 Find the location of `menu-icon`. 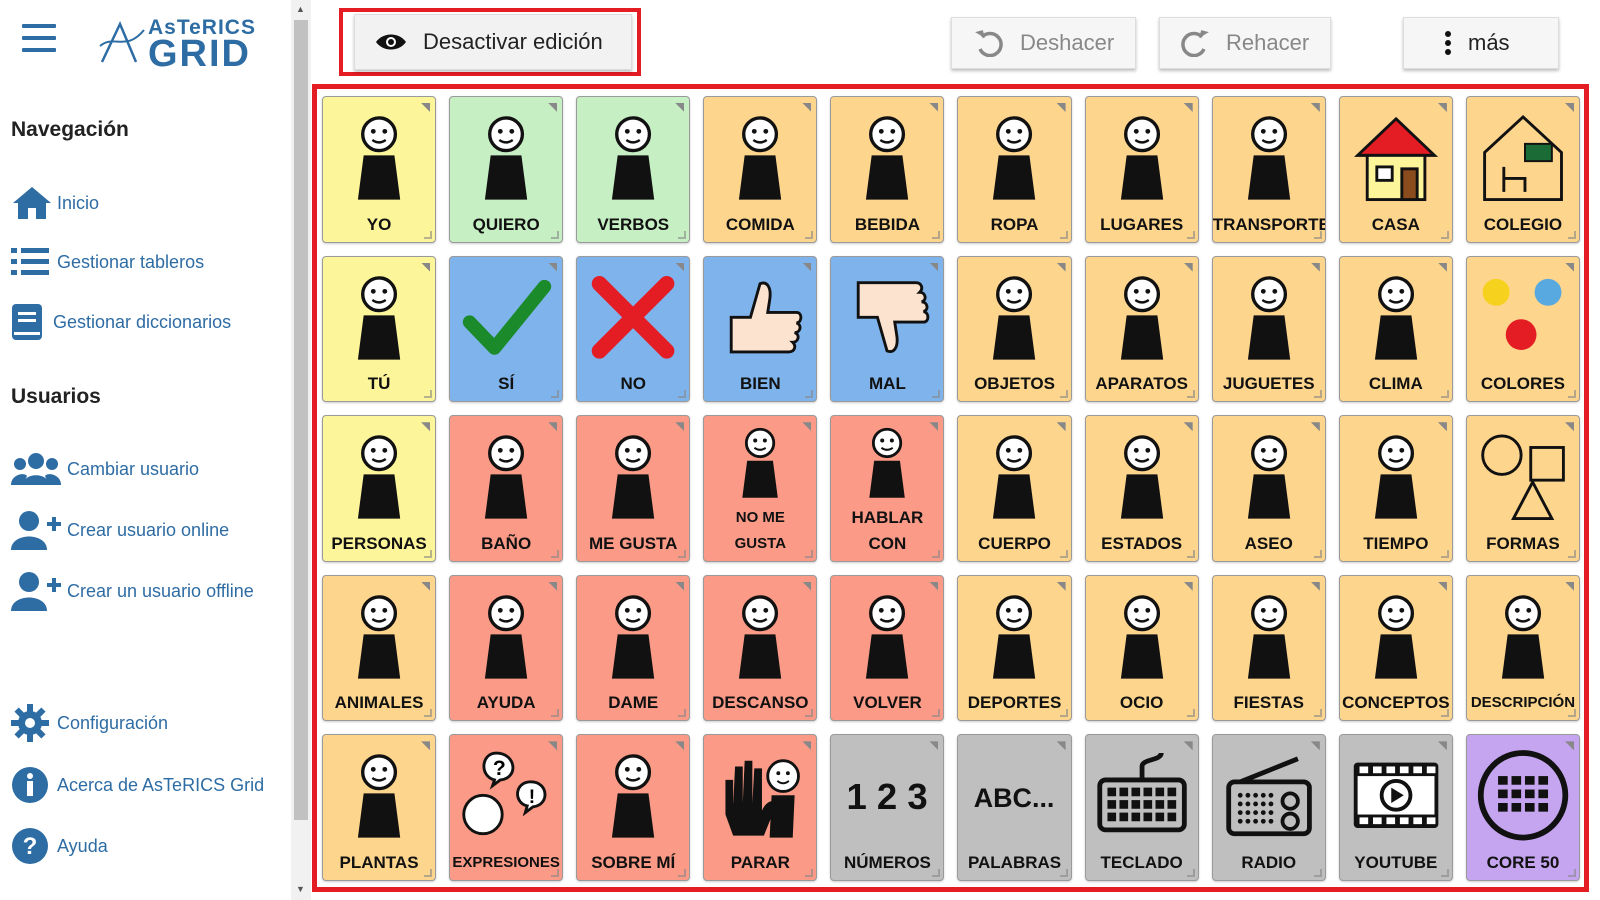

menu-icon is located at coordinates (39, 40).